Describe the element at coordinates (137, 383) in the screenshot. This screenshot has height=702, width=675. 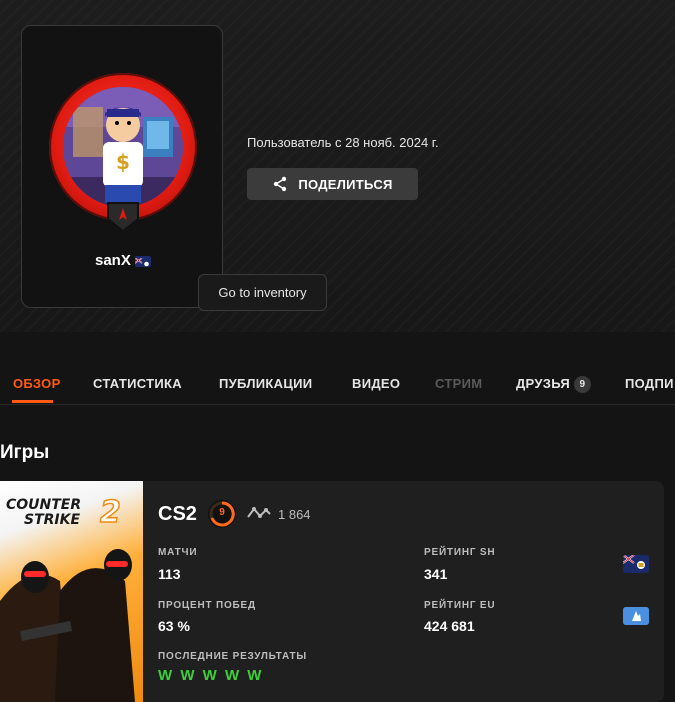
I see `tab-statistics: СТАТИСТИКА` at that location.